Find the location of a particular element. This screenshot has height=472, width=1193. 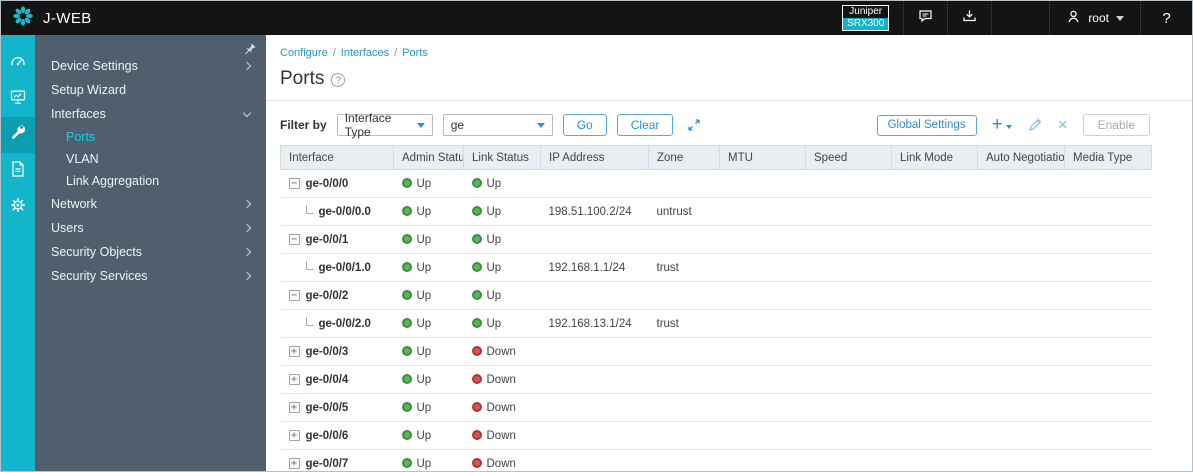

table-row: ge-0/0/2.0 Up Up 192.168.13.1/24 trust is located at coordinates (716, 323).